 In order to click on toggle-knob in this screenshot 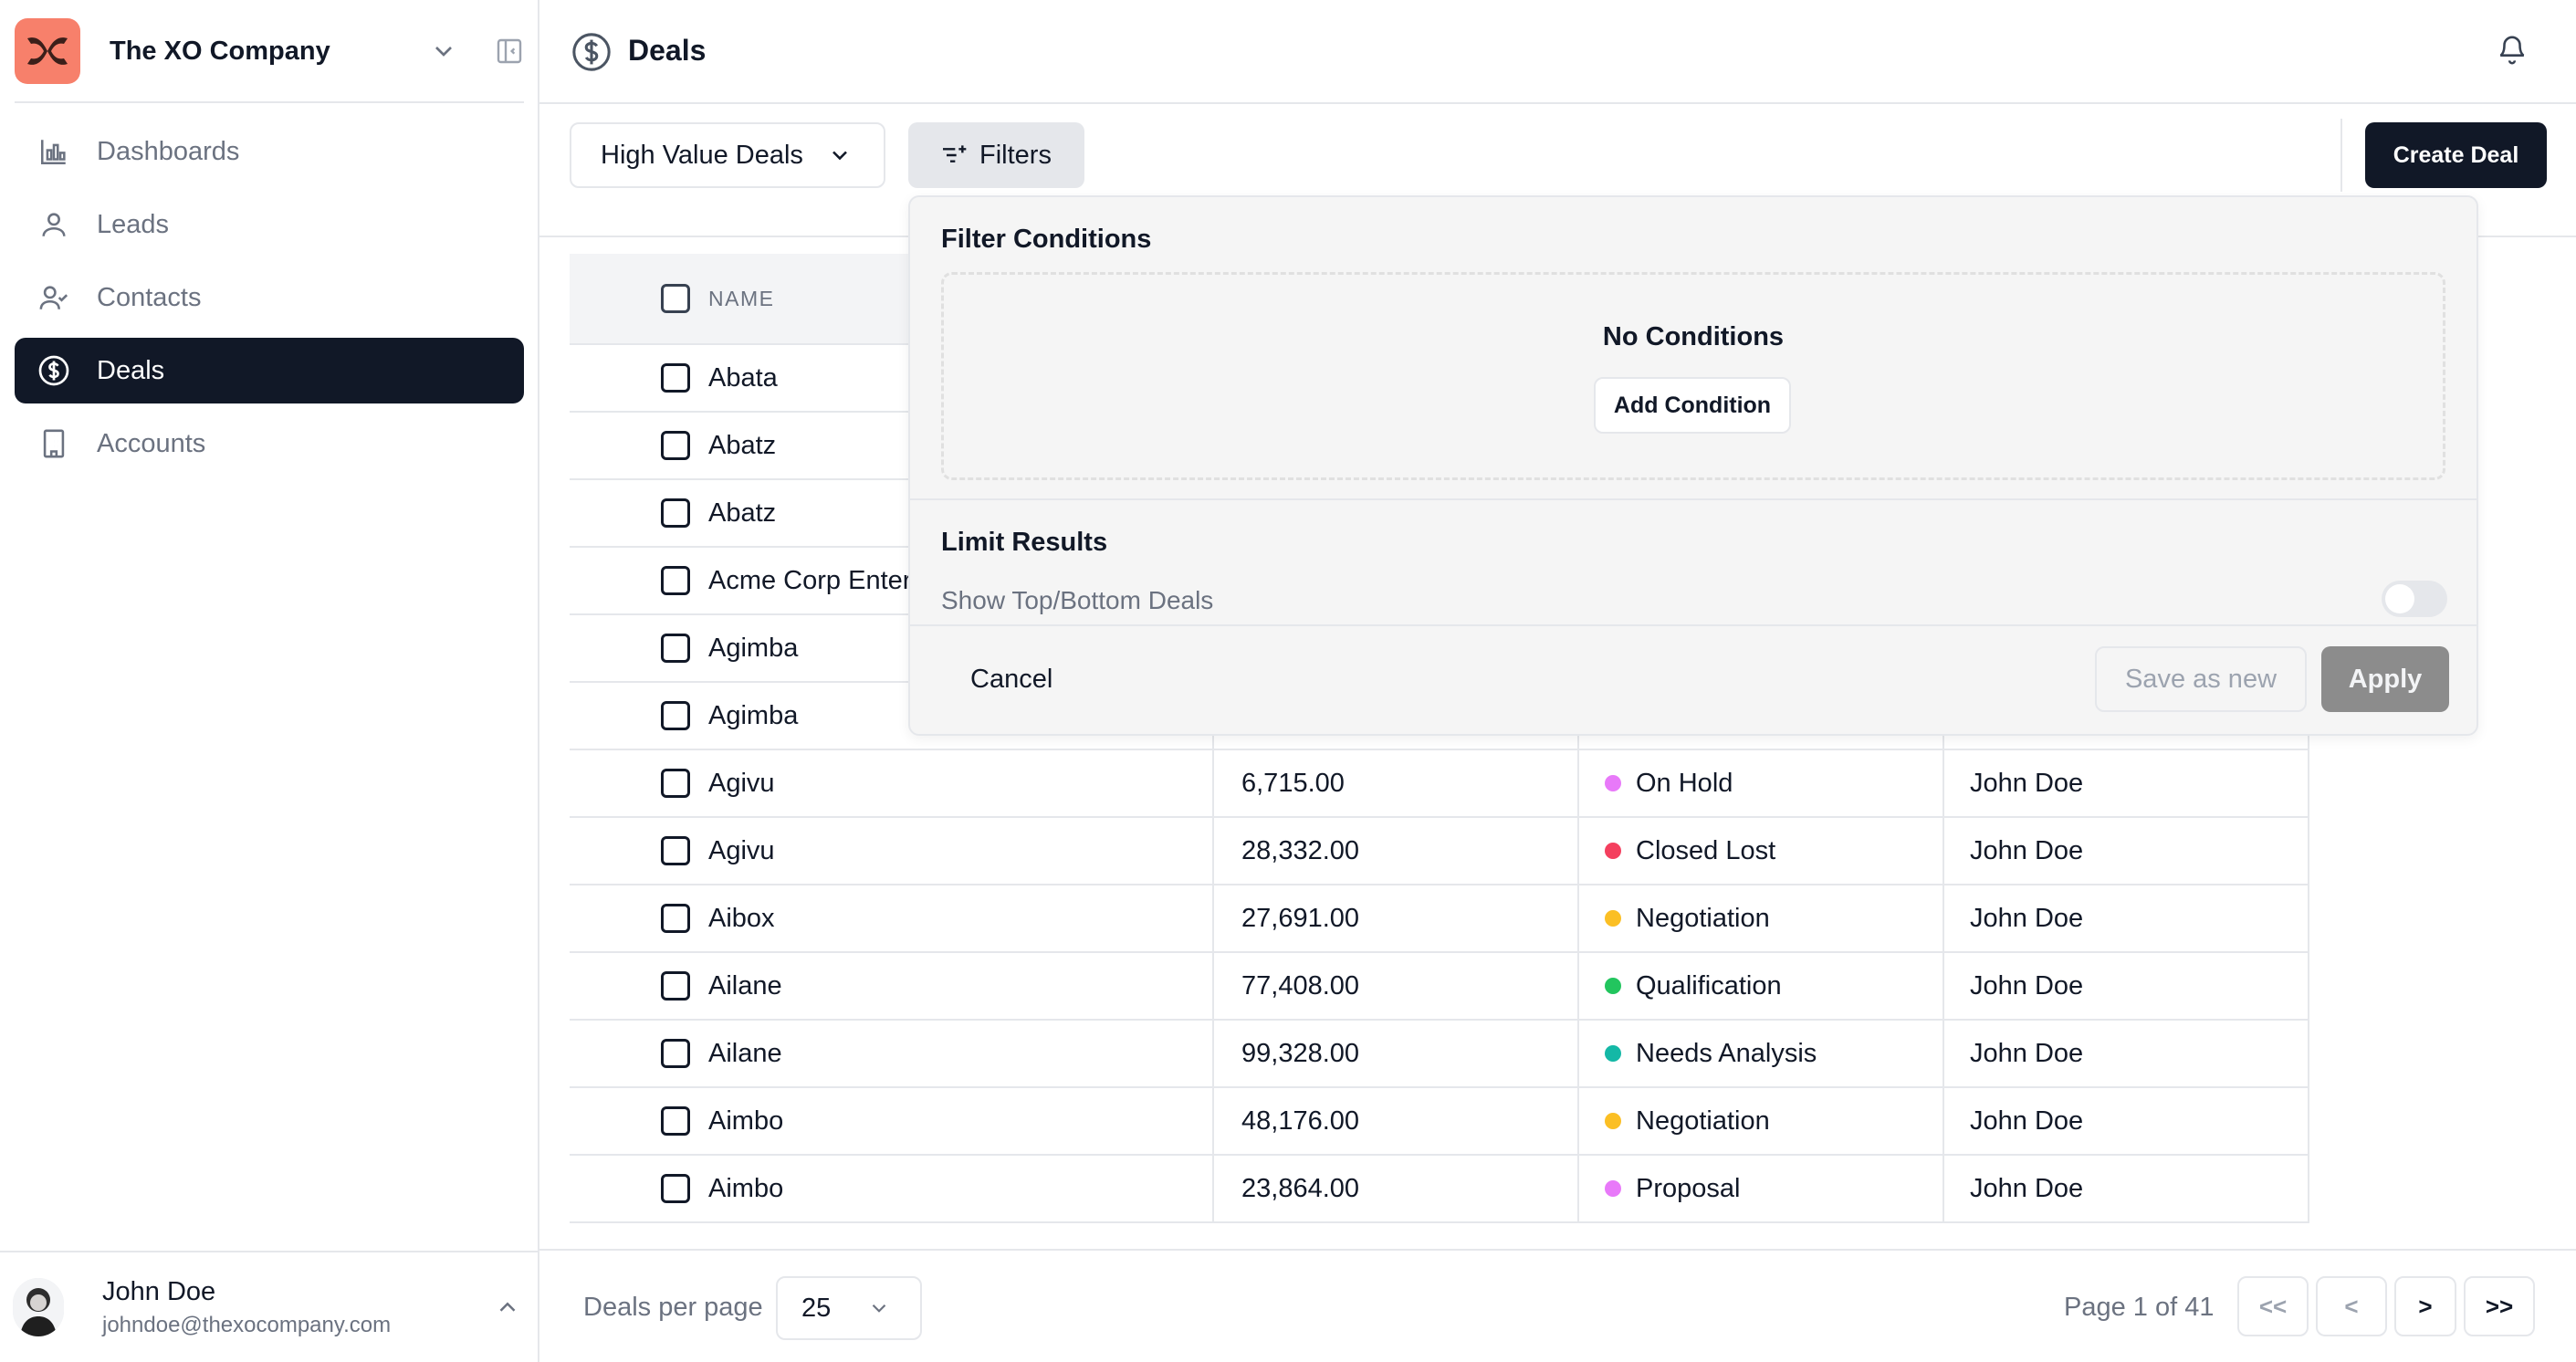, I will do `click(2399, 599)`.